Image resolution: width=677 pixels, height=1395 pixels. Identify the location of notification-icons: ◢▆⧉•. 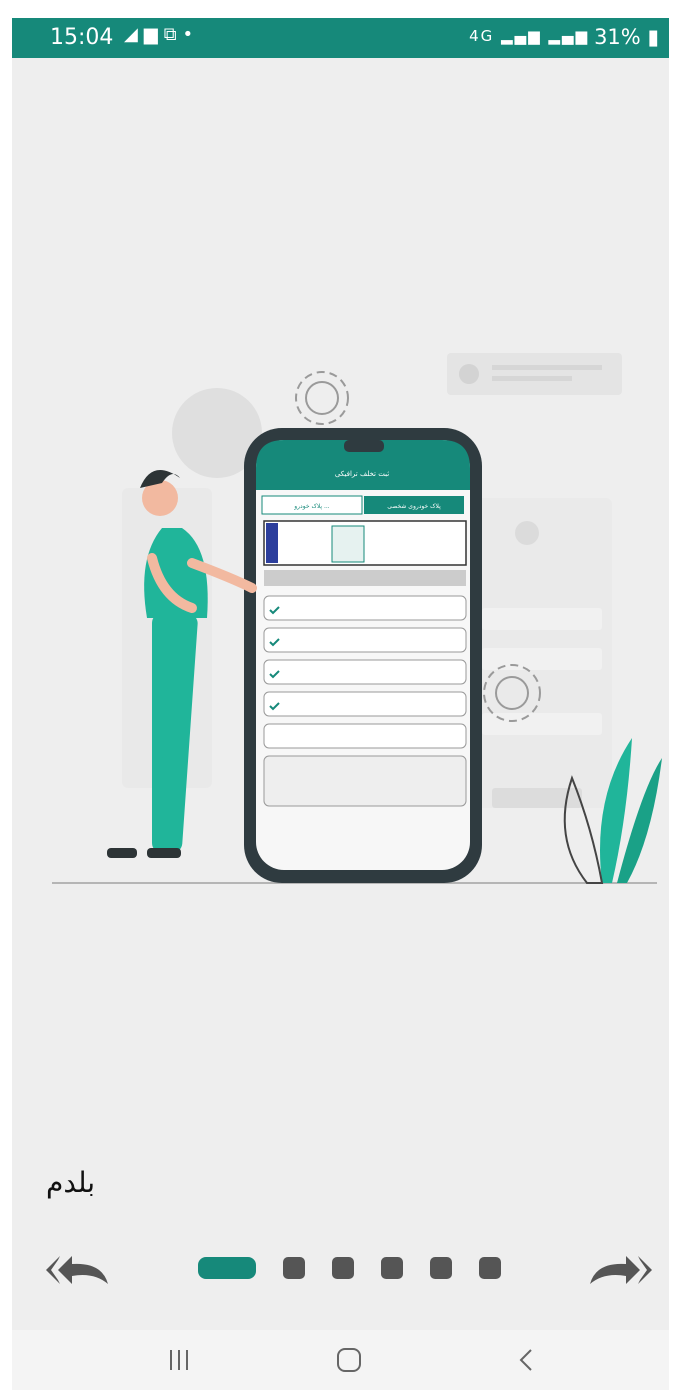
(161, 34).